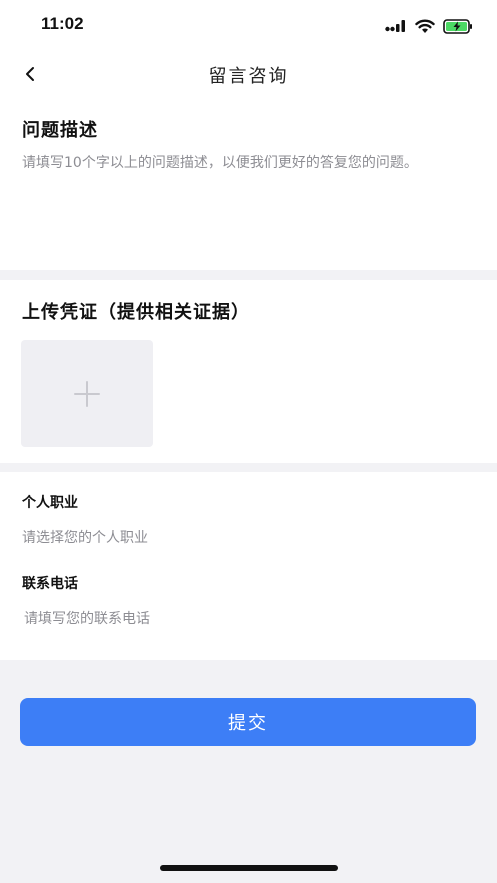 The image size is (497, 883). Describe the element at coordinates (62, 23) in the screenshot. I see `status-time: 11:02` at that location.